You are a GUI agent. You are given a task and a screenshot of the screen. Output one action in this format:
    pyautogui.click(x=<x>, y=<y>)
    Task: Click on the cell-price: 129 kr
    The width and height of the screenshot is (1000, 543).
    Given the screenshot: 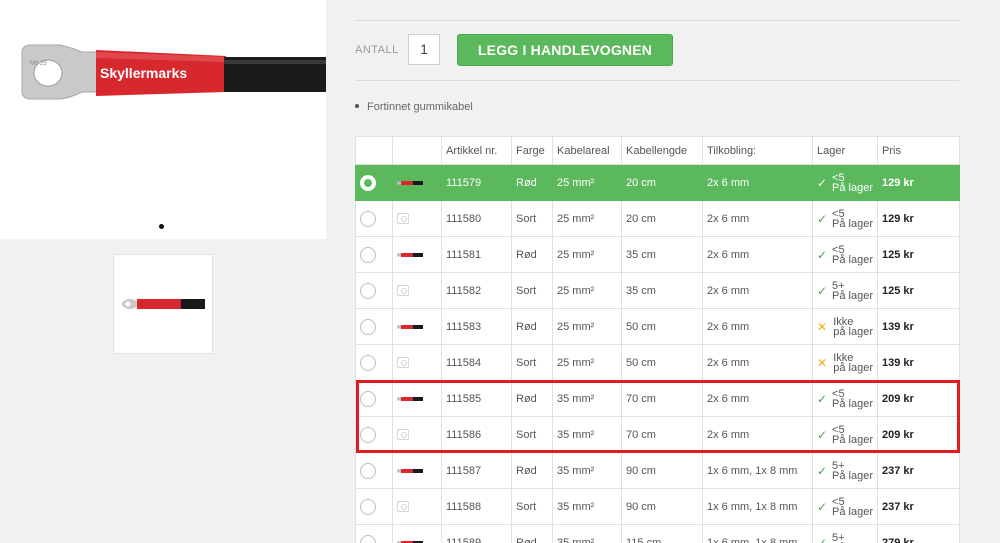 What is the action you would take?
    pyautogui.click(x=918, y=182)
    